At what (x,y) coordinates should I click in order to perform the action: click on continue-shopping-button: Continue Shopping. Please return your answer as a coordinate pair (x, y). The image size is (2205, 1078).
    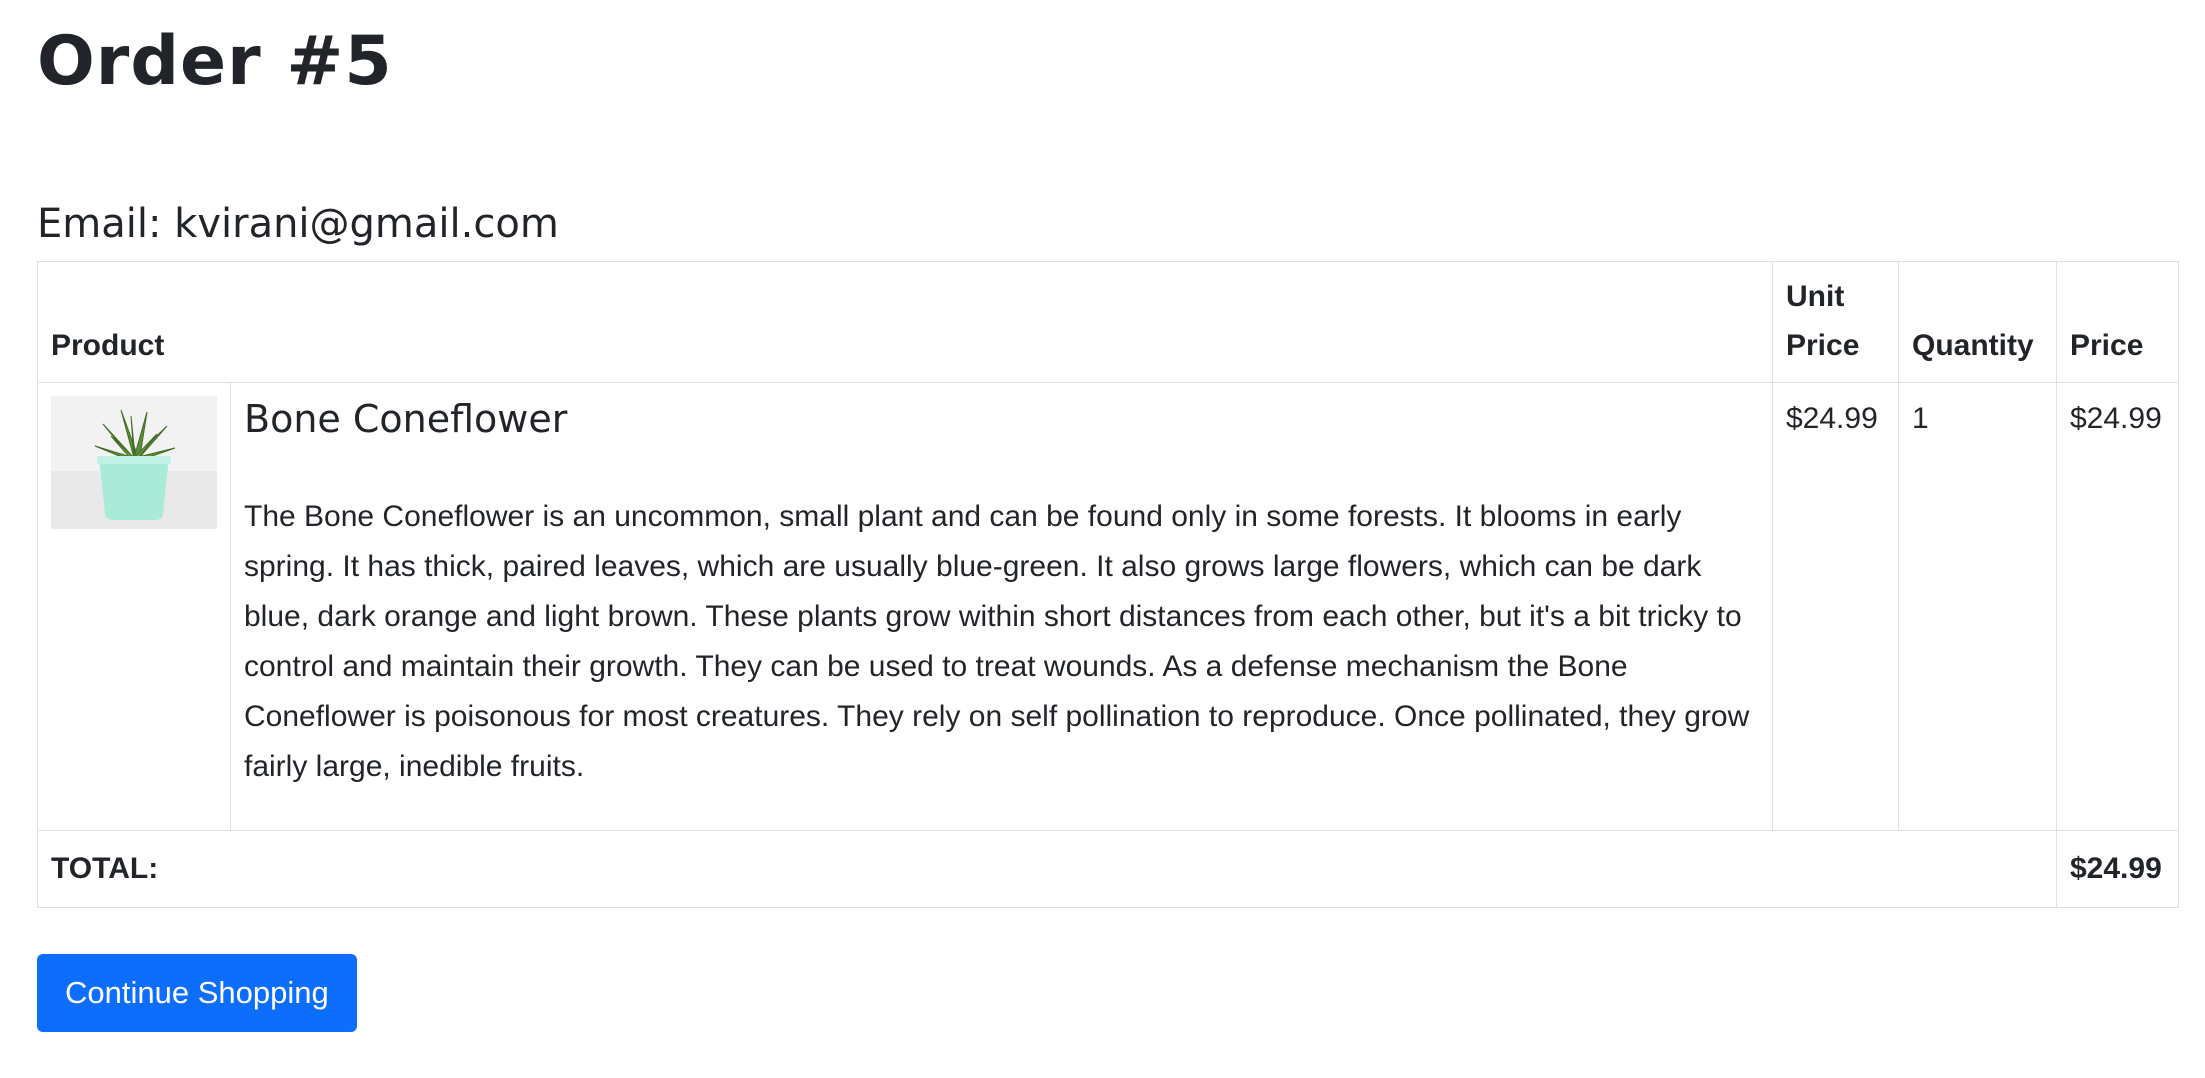
    Looking at the image, I should click on (197, 993).